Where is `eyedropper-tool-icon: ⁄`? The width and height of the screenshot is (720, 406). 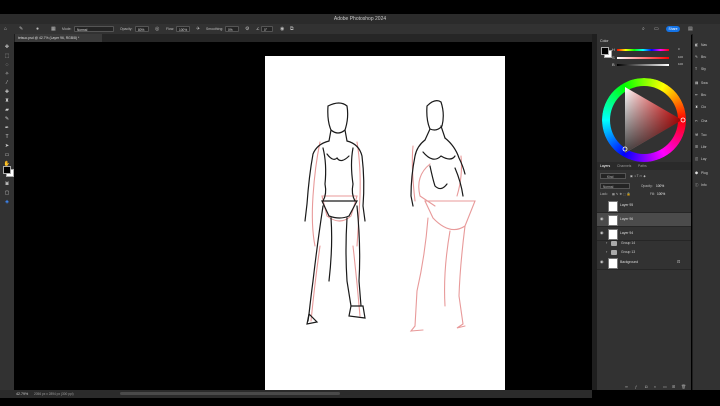
eyedropper-tool-icon: ⁄ is located at coordinates (7, 83).